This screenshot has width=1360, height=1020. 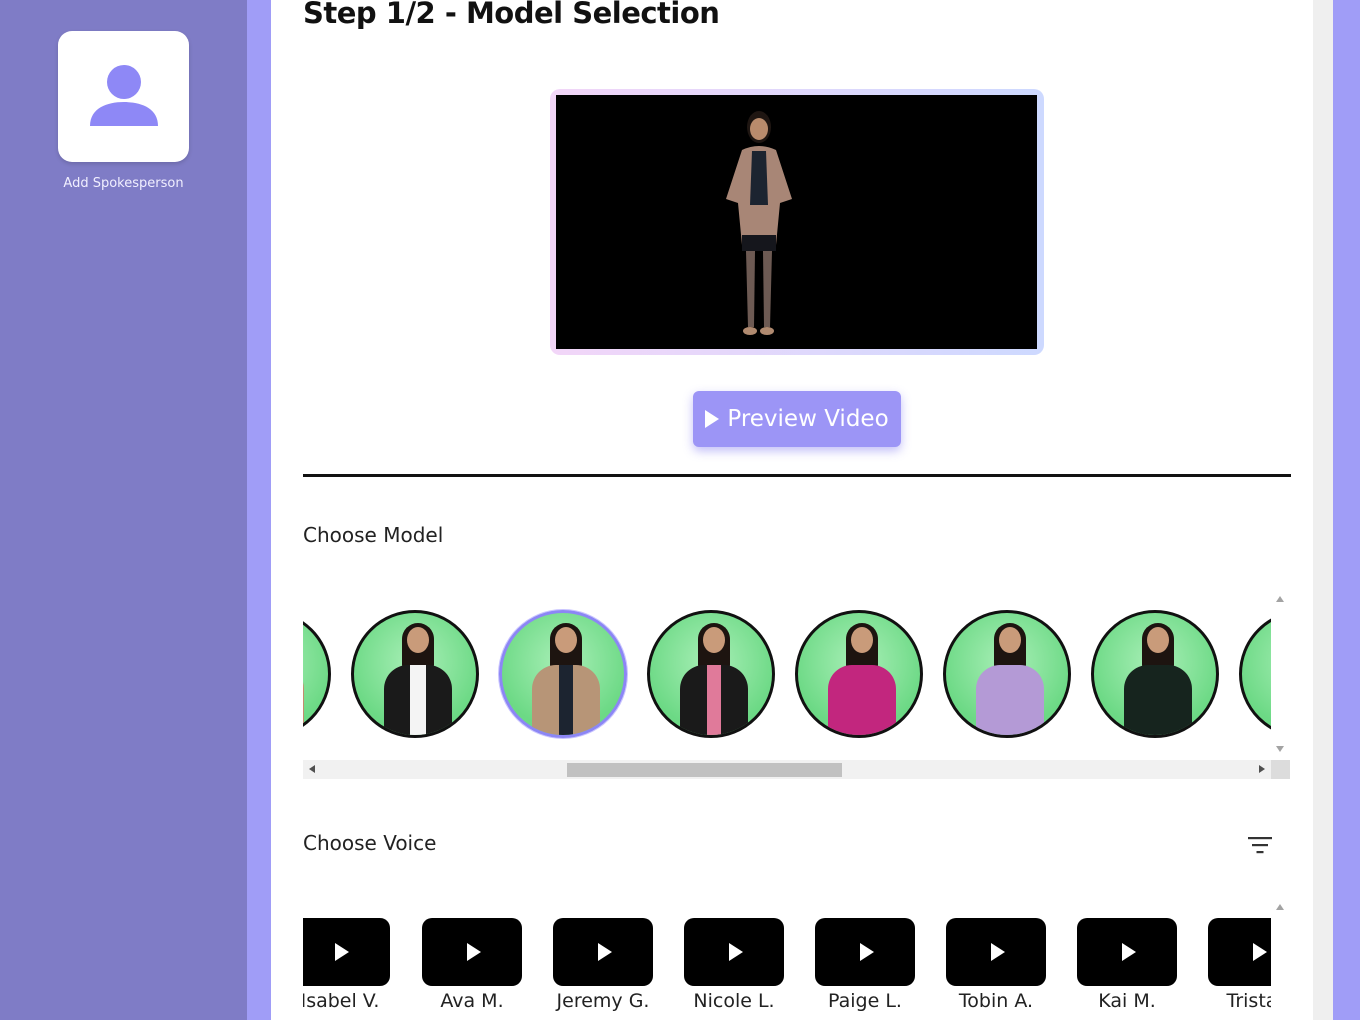 I want to click on voice-item: Nicole L., so click(x=734, y=965).